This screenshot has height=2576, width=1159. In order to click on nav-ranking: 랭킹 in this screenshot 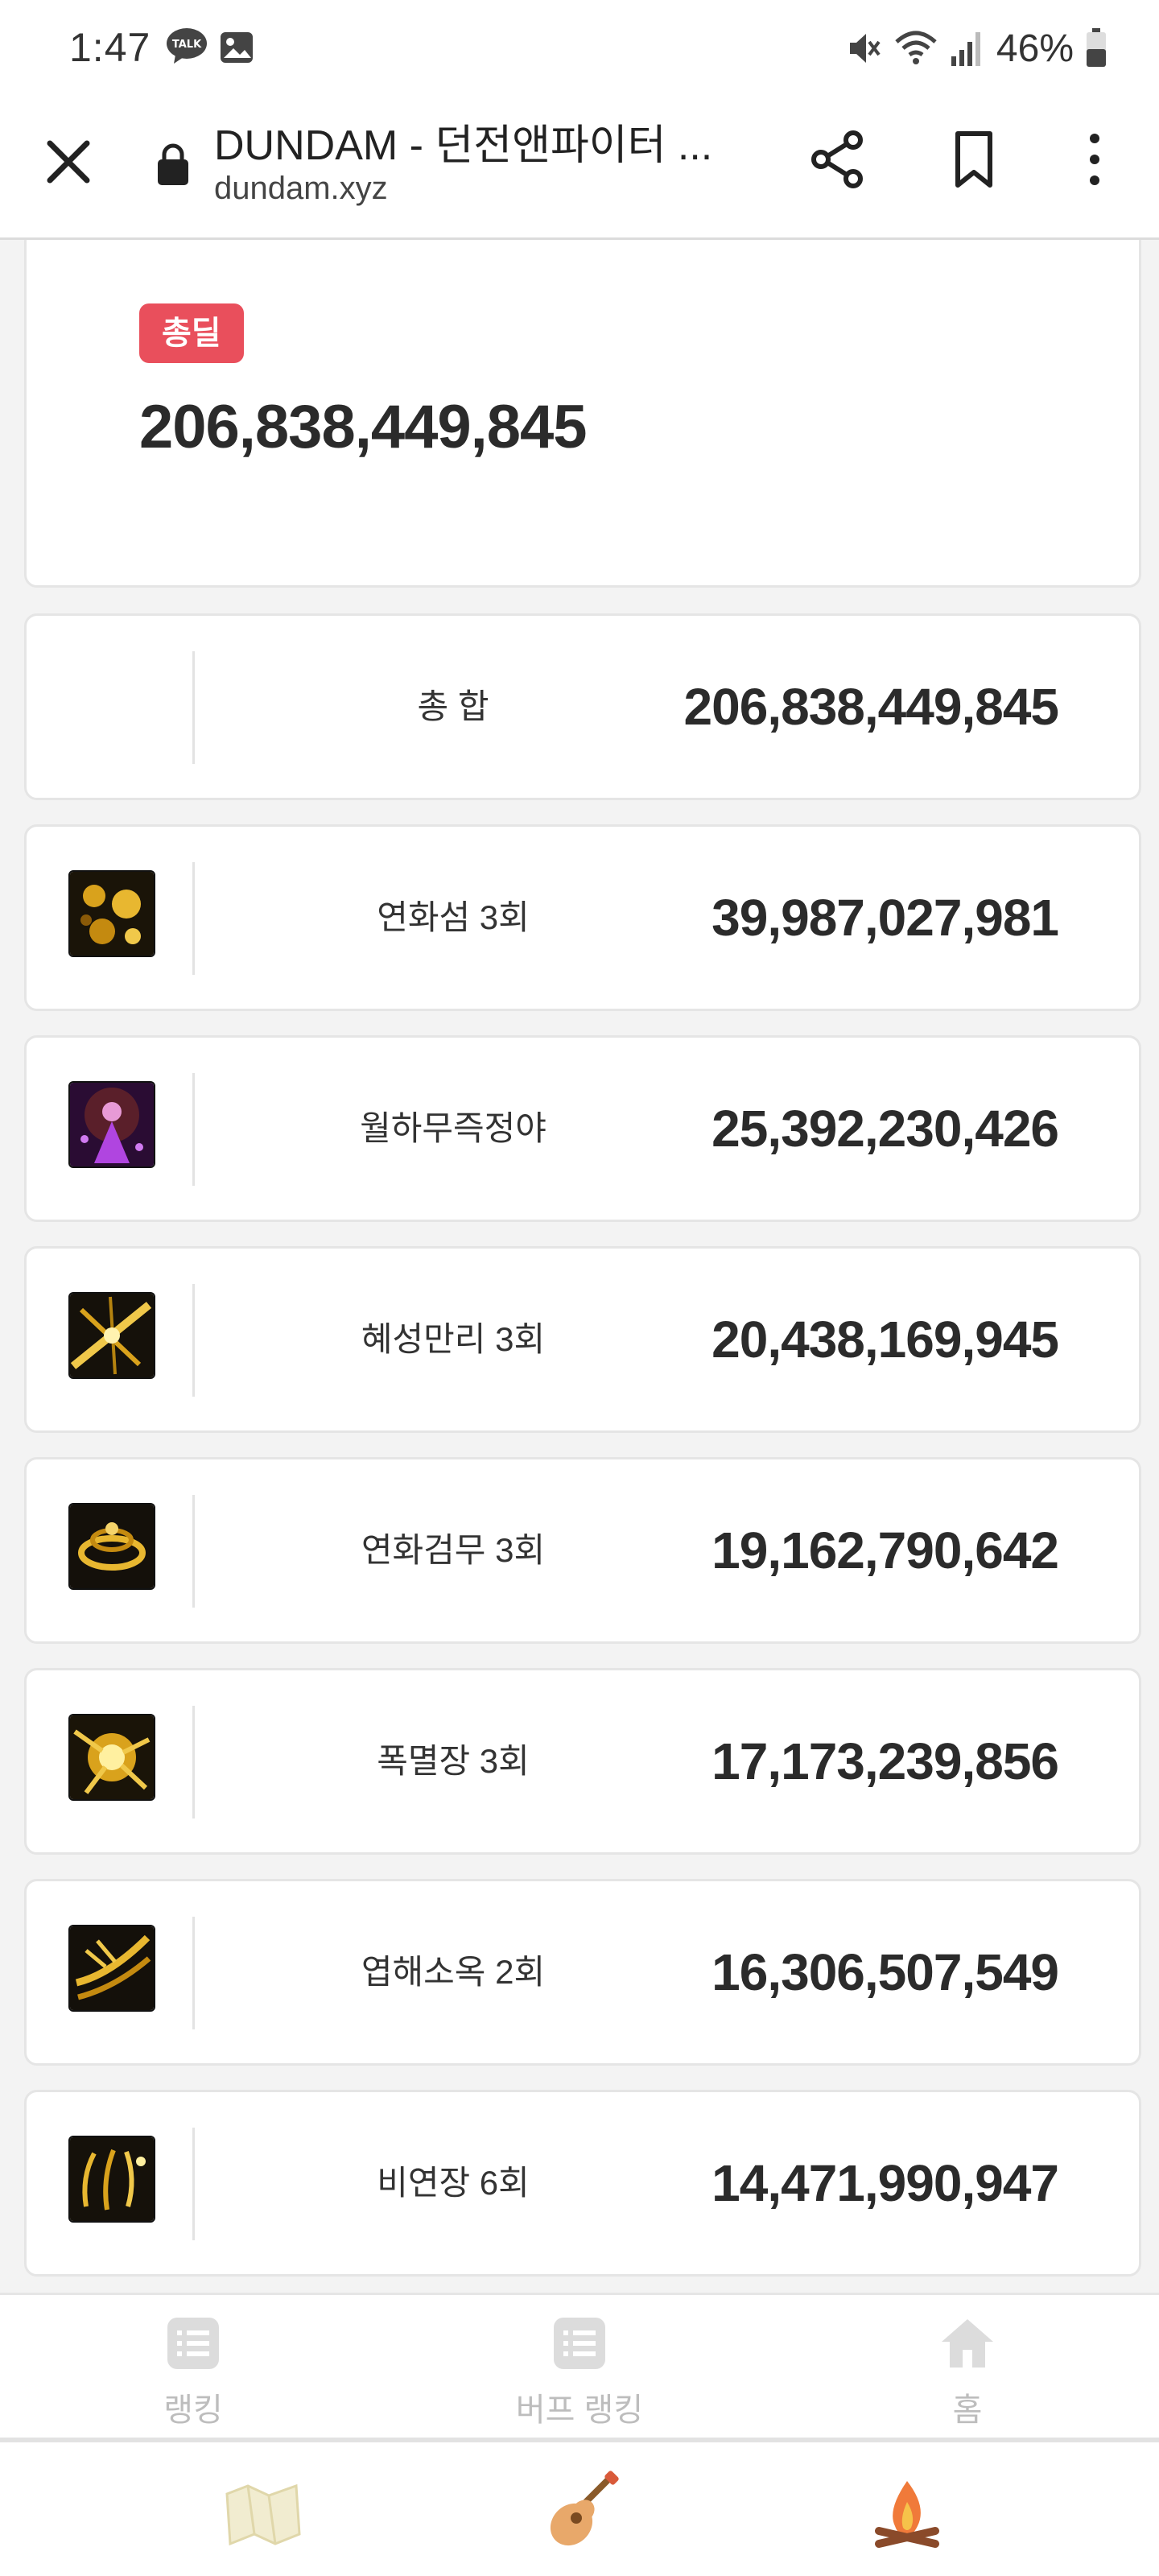, I will do `click(193, 2372)`.